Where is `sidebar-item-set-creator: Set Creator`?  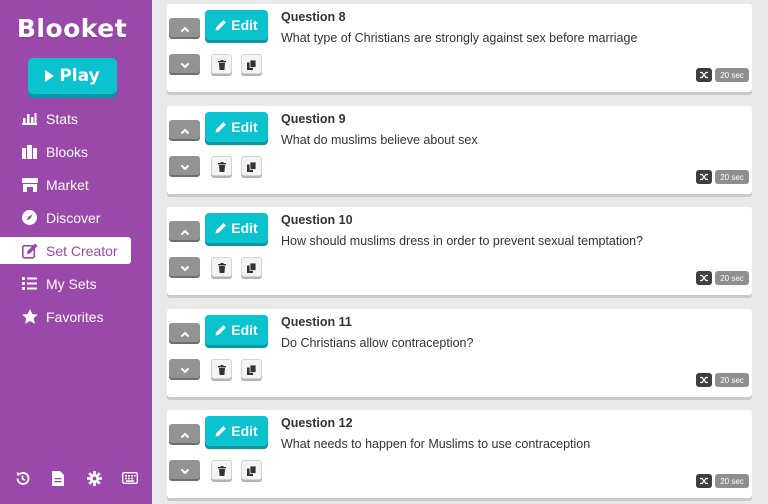 sidebar-item-set-creator: Set Creator is located at coordinates (65, 250).